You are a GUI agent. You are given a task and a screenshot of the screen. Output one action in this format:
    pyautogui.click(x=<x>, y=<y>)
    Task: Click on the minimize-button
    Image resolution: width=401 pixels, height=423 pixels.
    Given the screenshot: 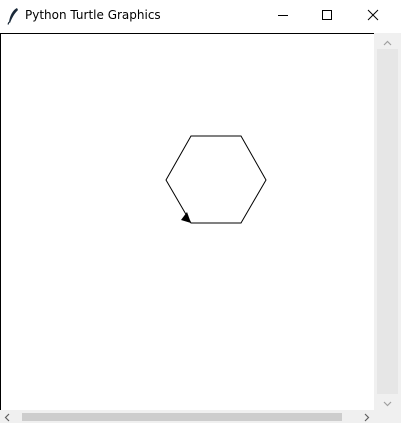 What is the action you would take?
    pyautogui.click(x=283, y=15)
    